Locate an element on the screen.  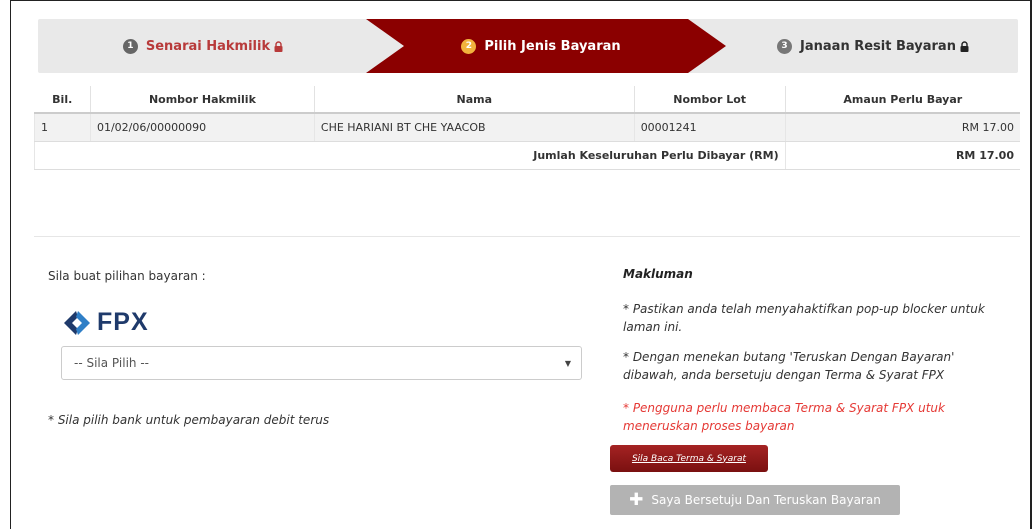
fpx-arrows-icon is located at coordinates (77, 322).